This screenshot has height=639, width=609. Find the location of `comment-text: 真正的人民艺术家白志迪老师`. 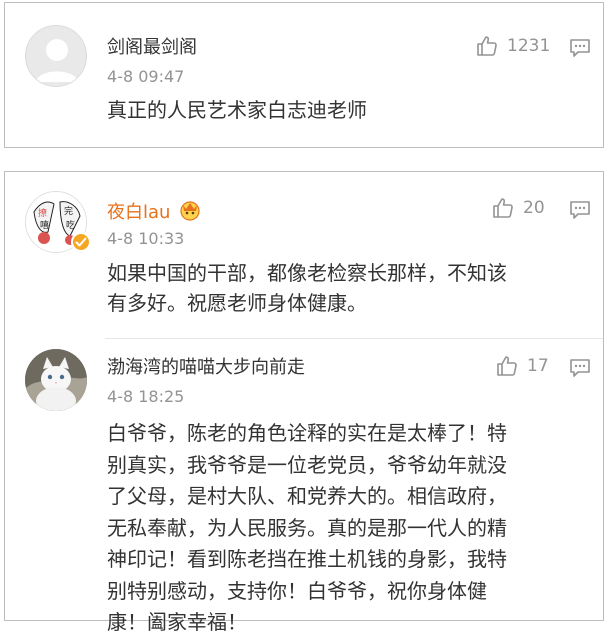

comment-text: 真正的人民艺术家白志迪老师 is located at coordinates (237, 110).